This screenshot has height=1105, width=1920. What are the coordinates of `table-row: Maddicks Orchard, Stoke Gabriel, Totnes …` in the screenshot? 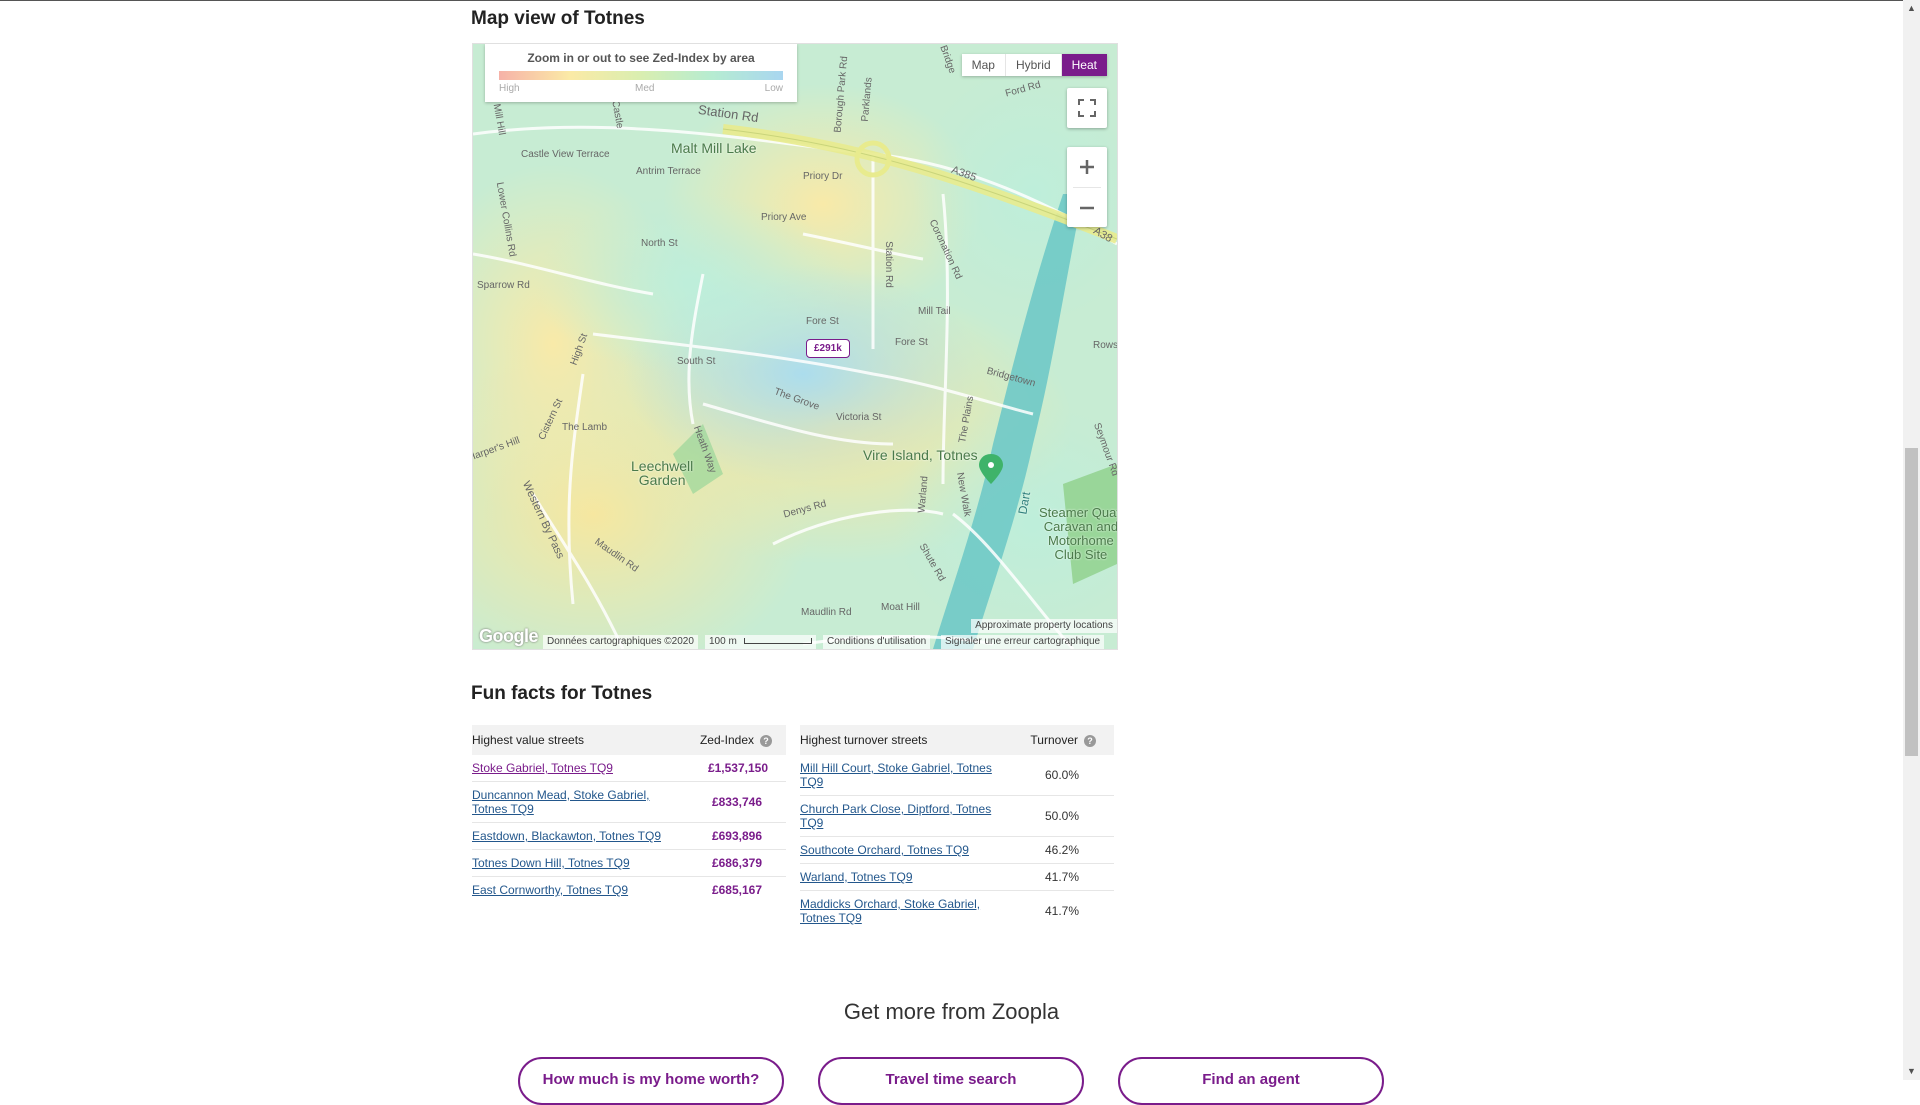 It's located at (957, 911).